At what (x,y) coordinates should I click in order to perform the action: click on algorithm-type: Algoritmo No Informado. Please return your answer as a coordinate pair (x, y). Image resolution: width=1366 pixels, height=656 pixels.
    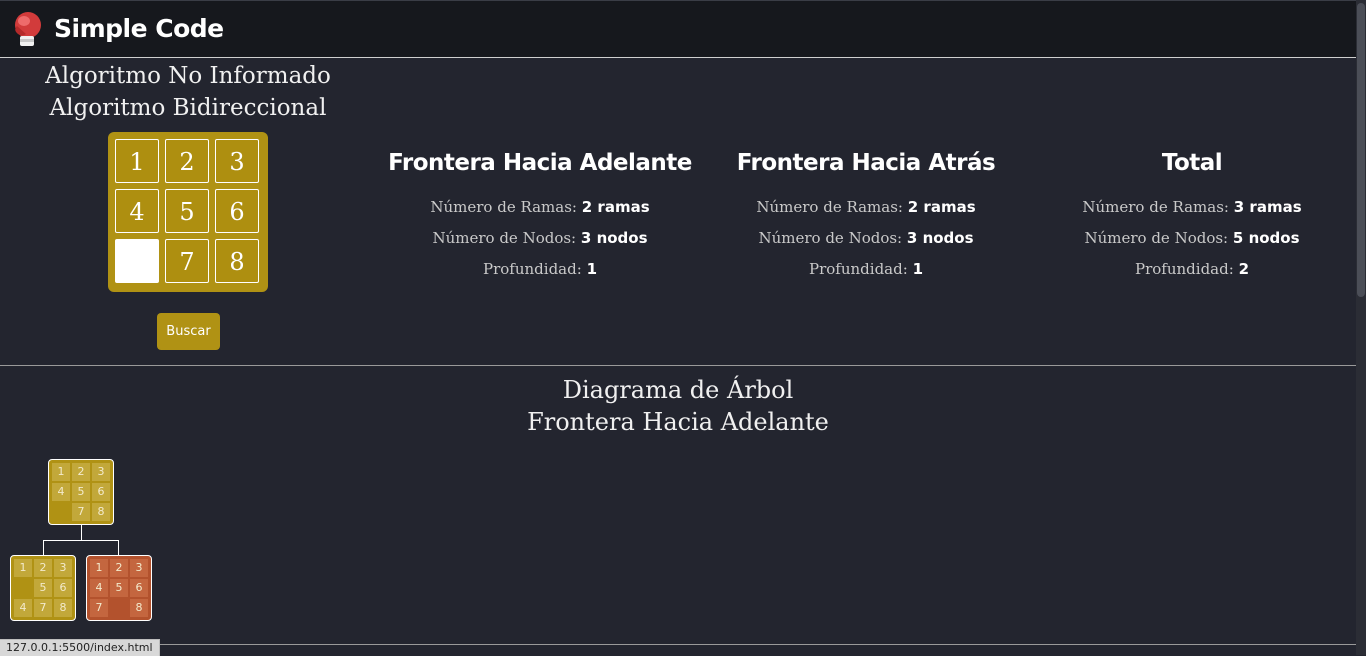
    Looking at the image, I should click on (188, 76).